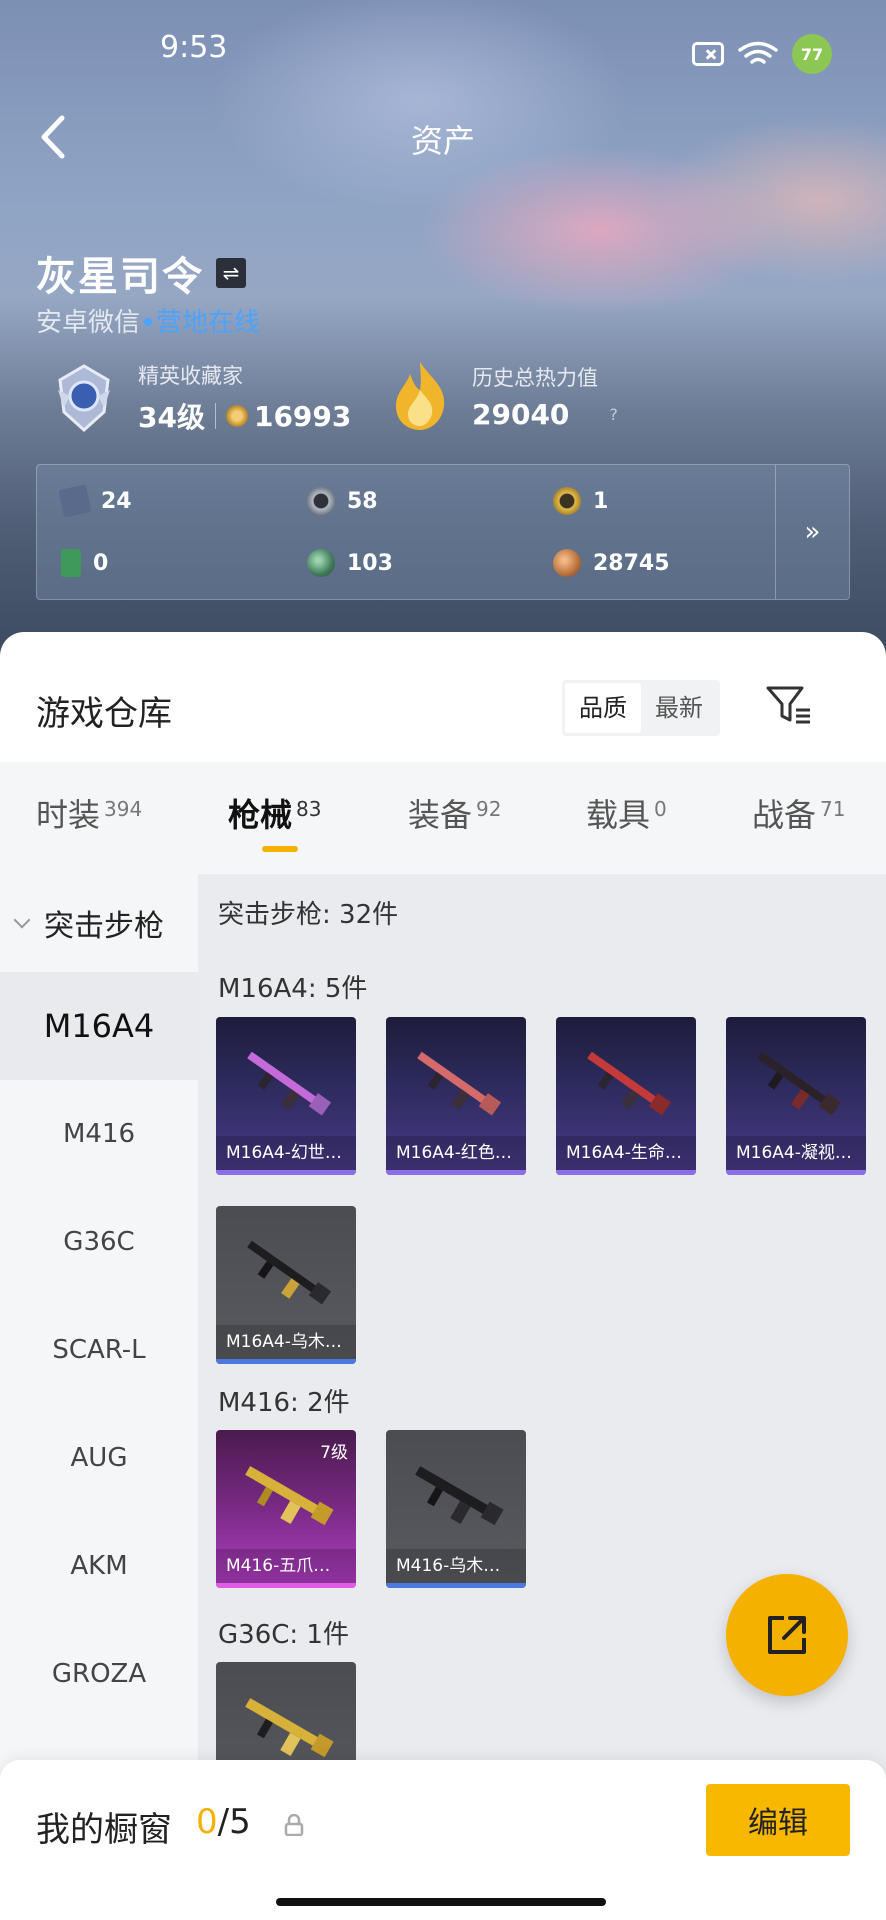 The image size is (886, 1920). I want to click on resource-item: 28745, so click(611, 563).